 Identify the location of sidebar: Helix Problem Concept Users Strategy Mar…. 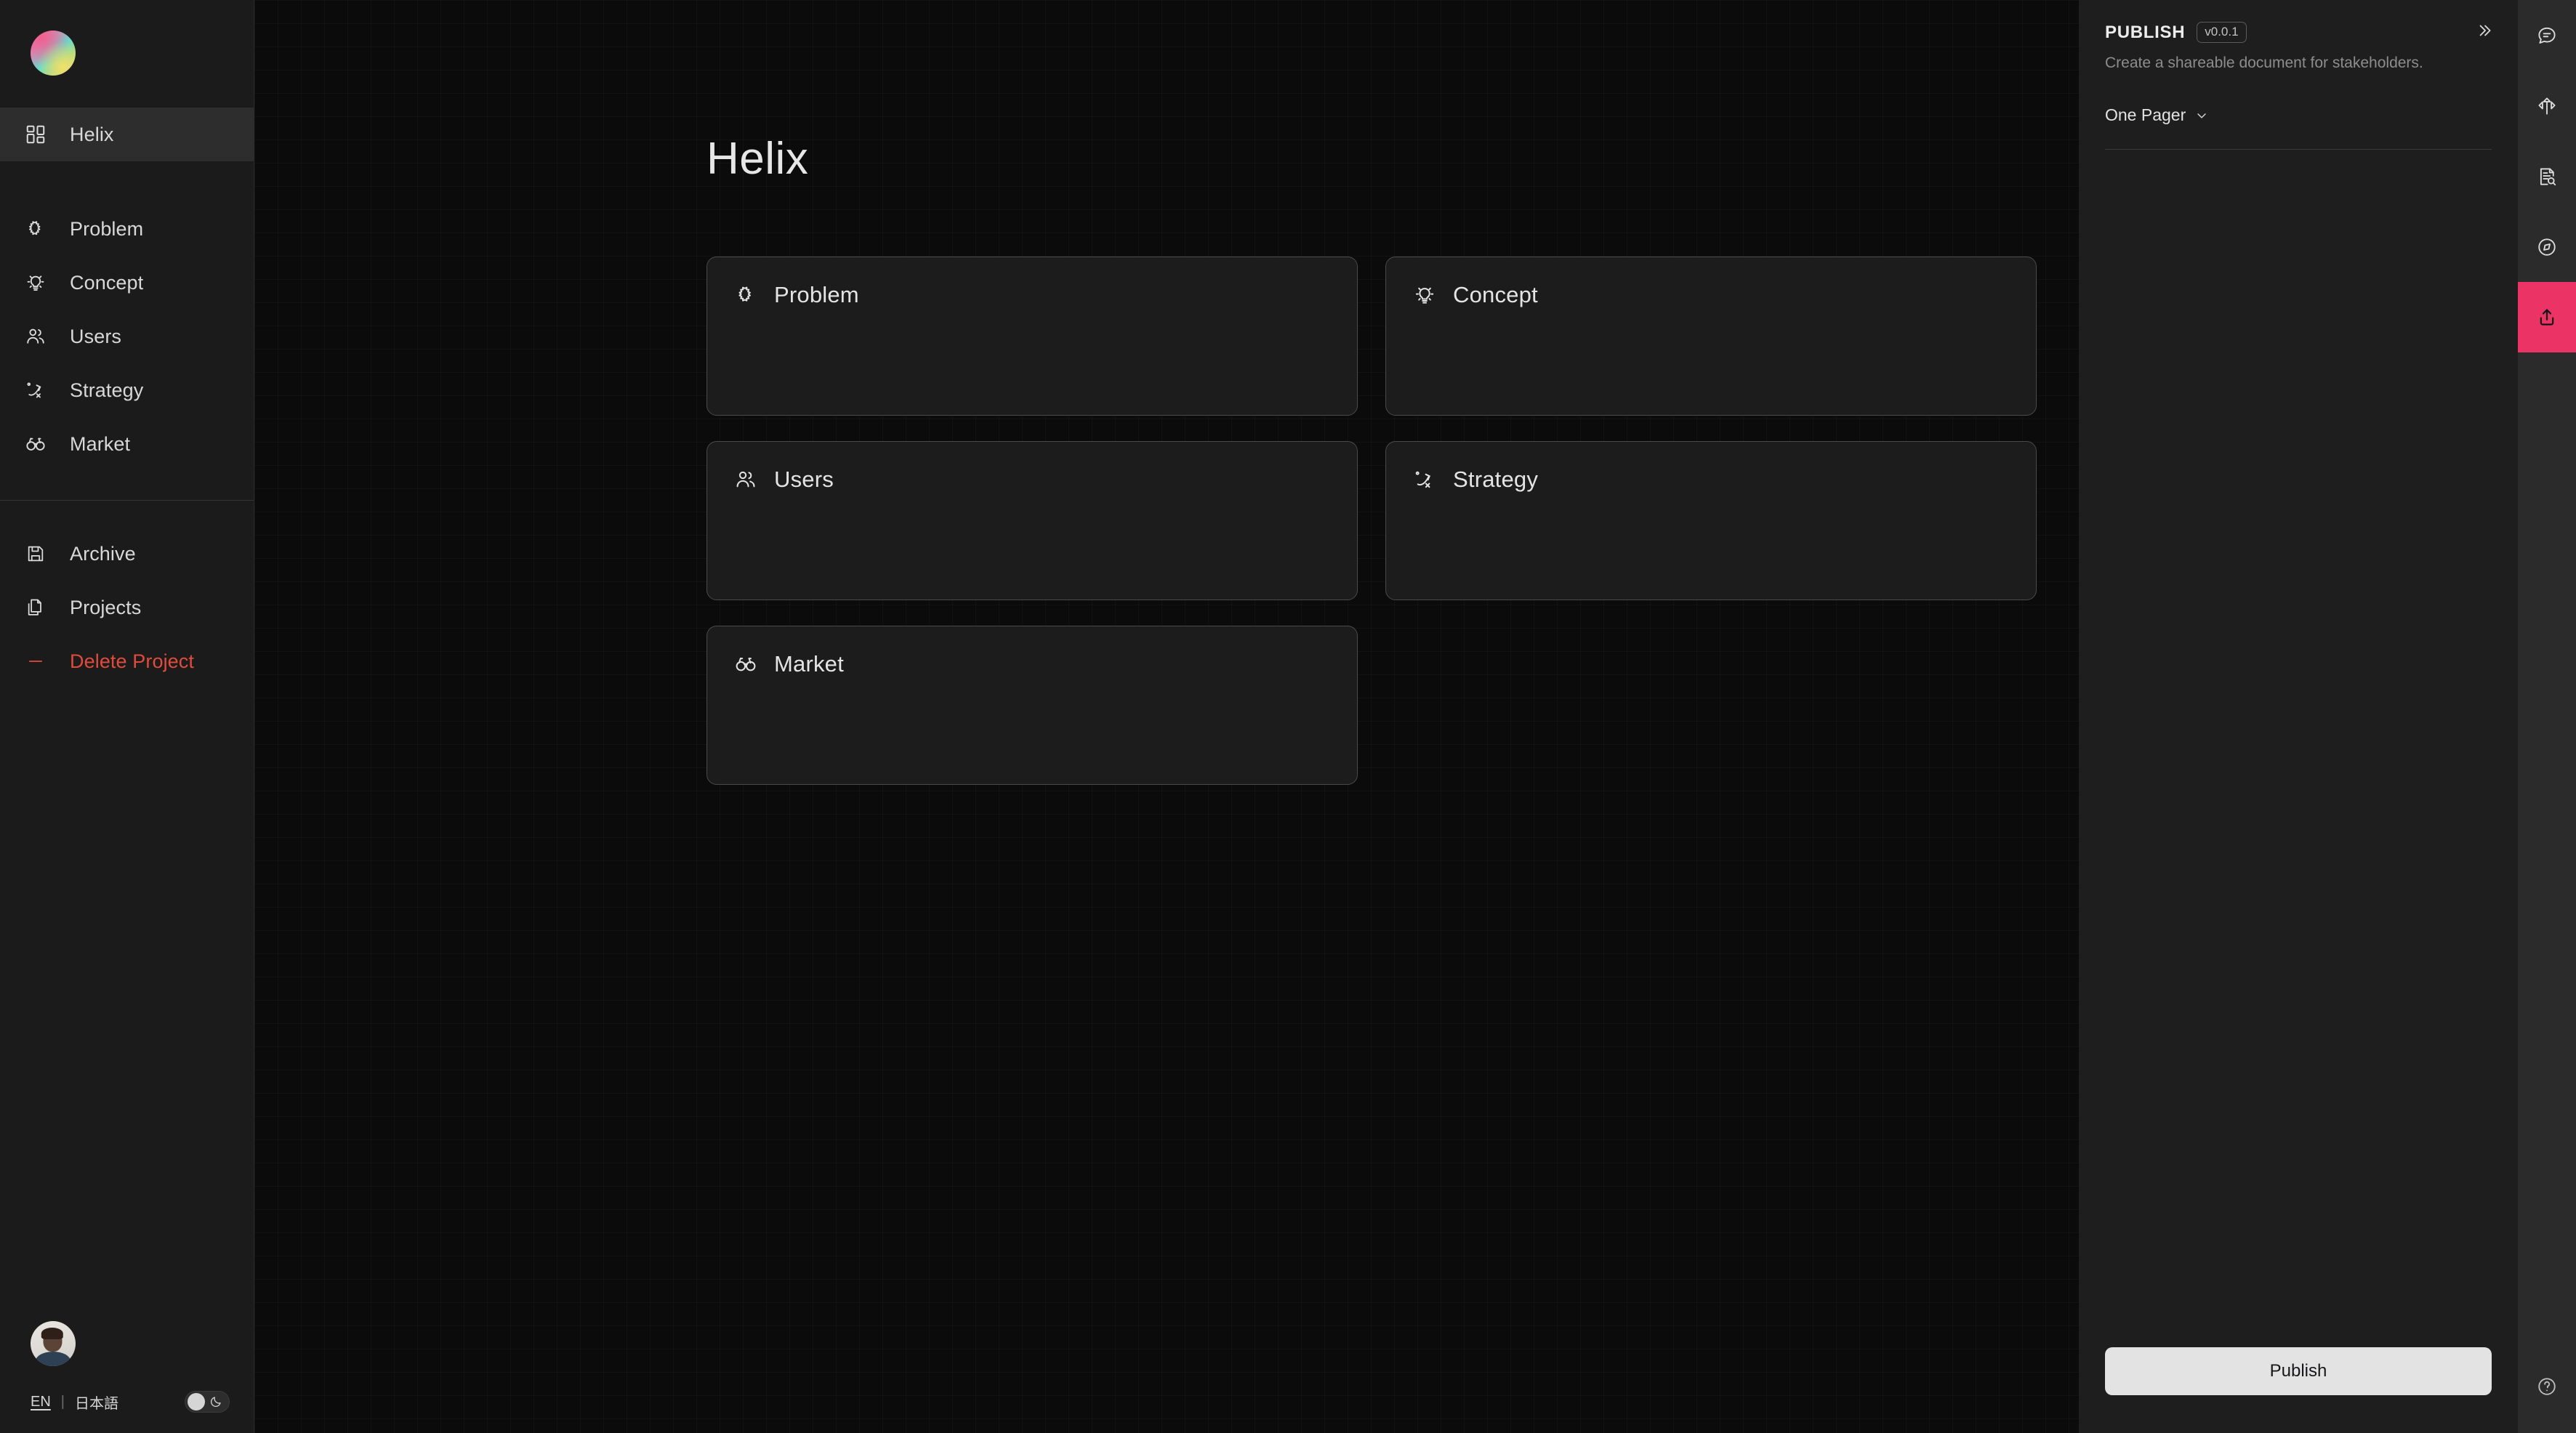
(127, 716).